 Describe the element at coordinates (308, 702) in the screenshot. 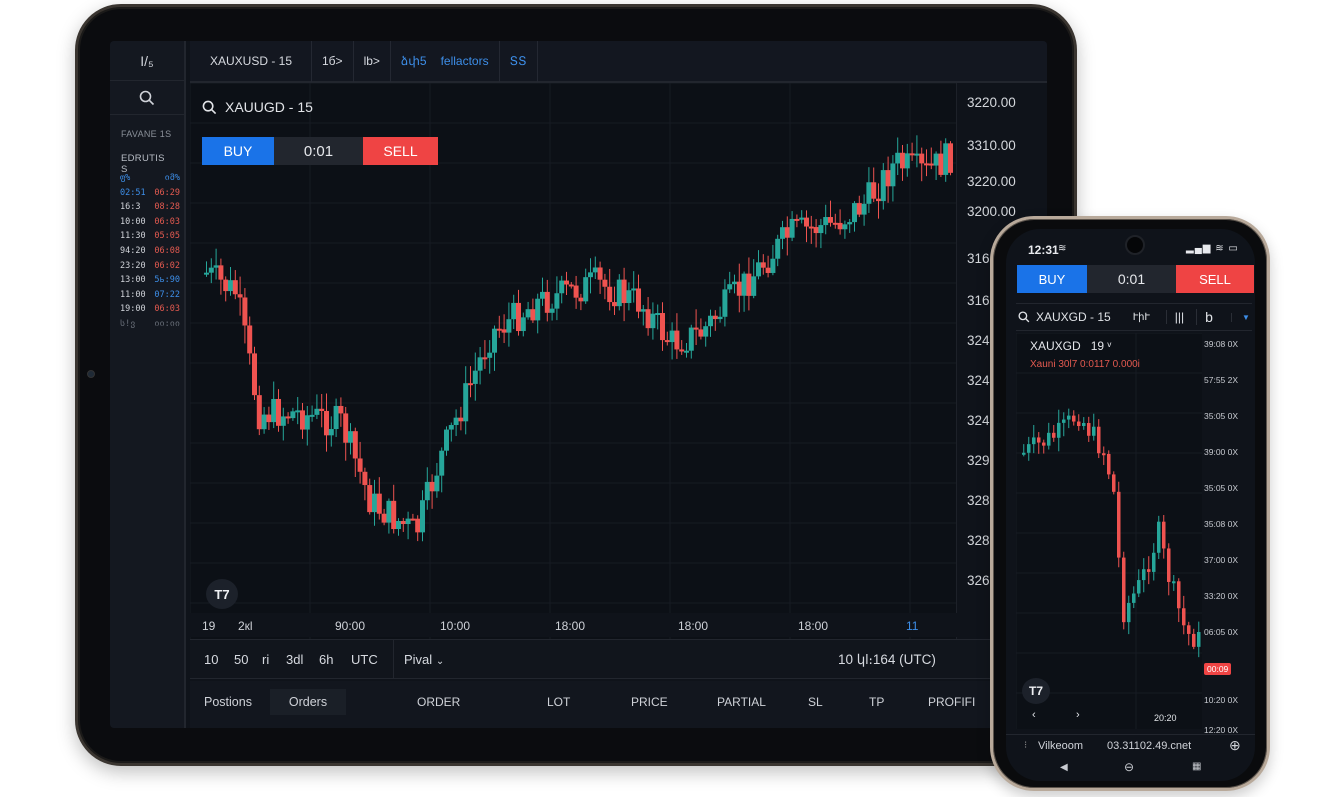

I see `tab-orders: Orders` at that location.